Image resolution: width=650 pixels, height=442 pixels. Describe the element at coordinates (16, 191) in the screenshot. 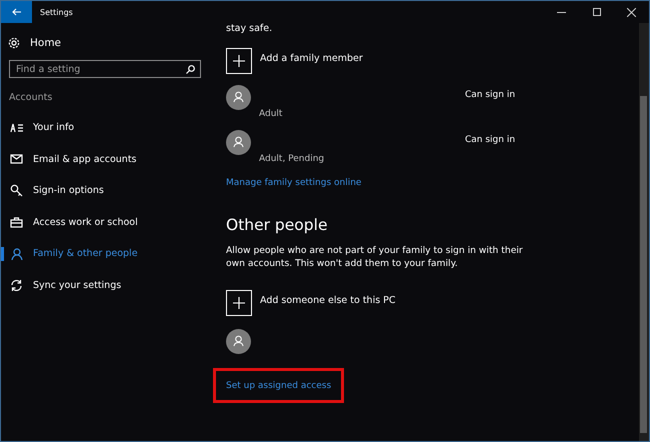

I see `key-icon` at that location.